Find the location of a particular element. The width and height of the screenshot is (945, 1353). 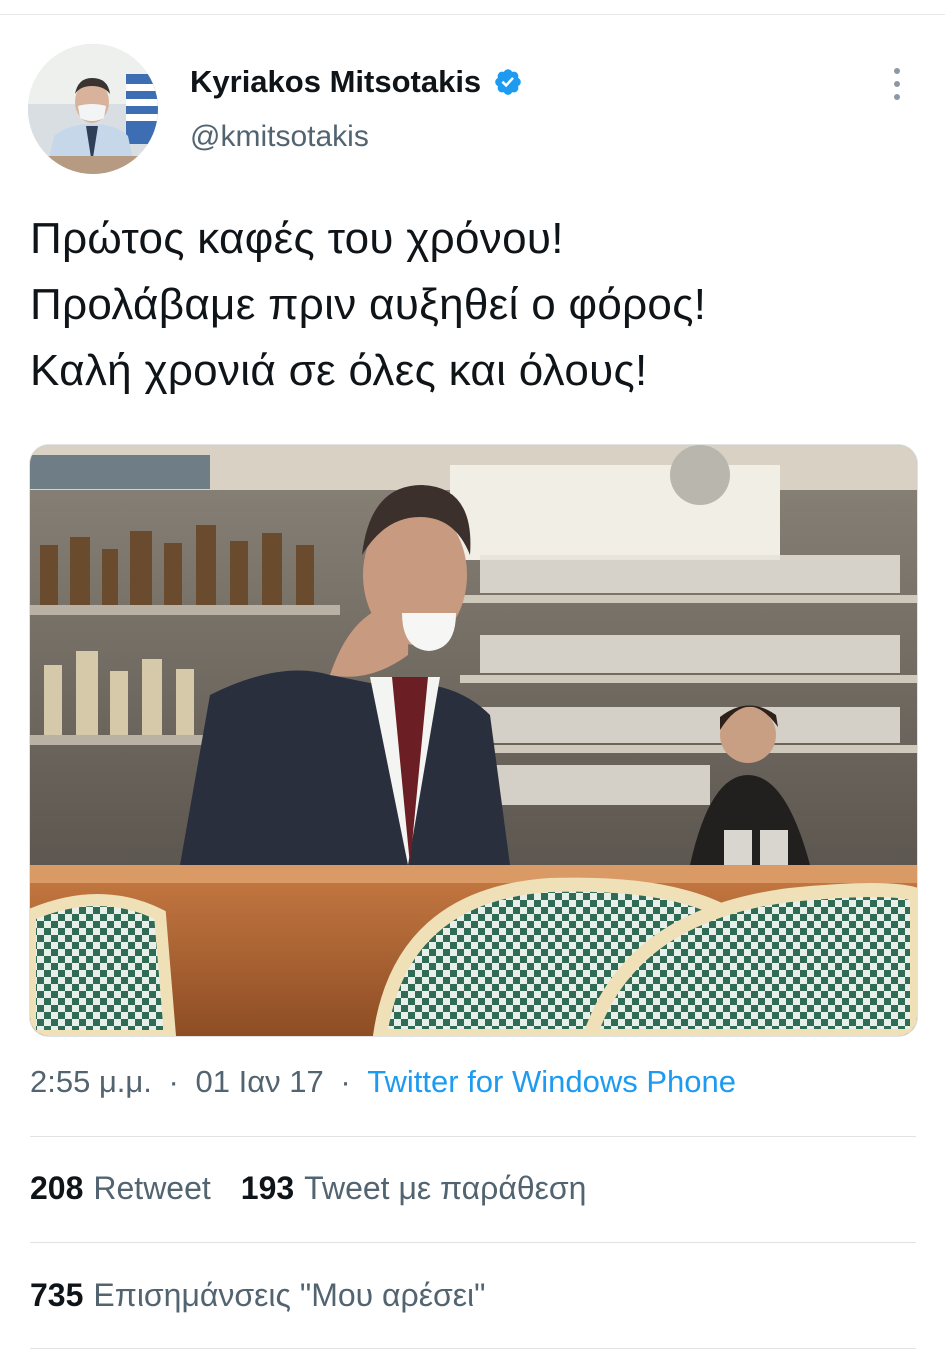

quote-tweets-label: Tweet με παράθεση is located at coordinates (445, 1188).